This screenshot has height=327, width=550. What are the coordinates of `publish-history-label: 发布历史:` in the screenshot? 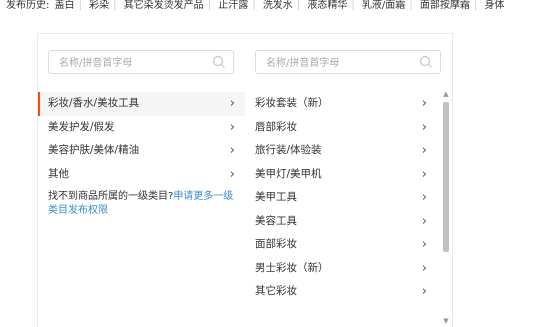 It's located at (28, 5).